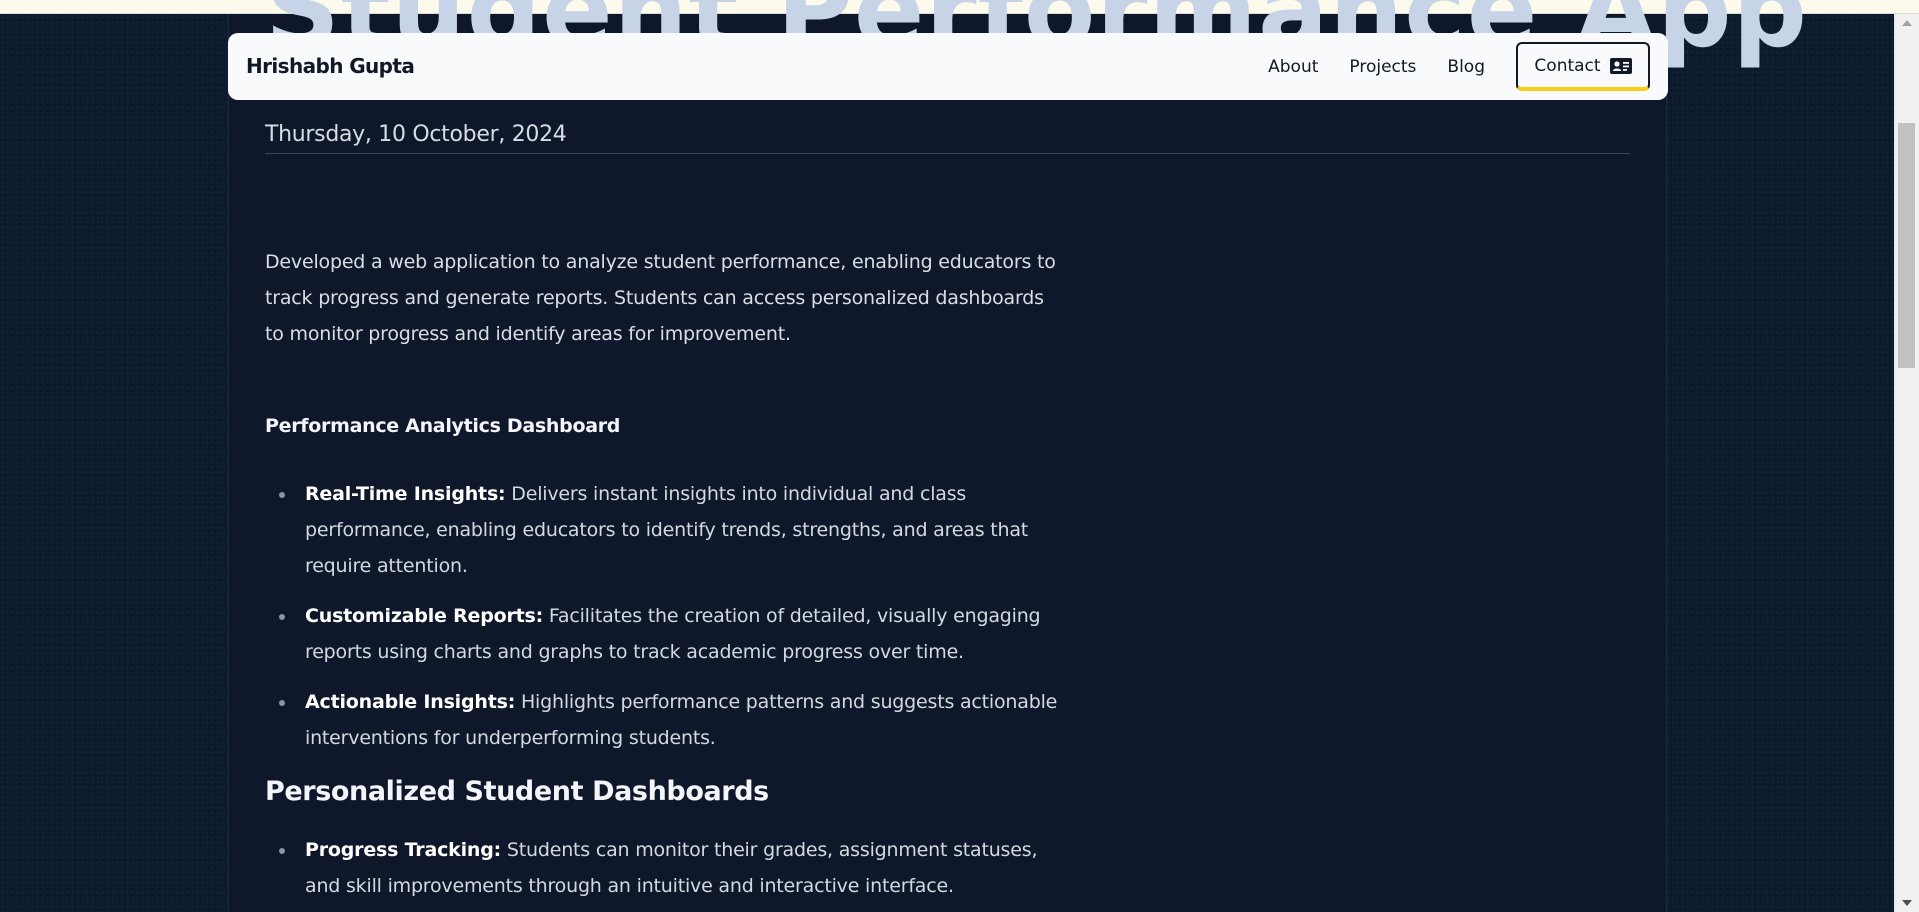 The width and height of the screenshot is (1919, 912). I want to click on scroll-thumb, so click(1906, 245).